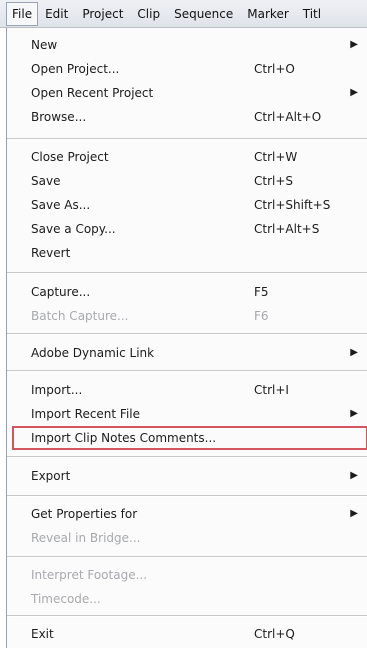 Image resolution: width=367 pixels, height=648 pixels. Describe the element at coordinates (187, 157) in the screenshot. I see `menu-item-close-project: Close Project Ctrl+W` at that location.